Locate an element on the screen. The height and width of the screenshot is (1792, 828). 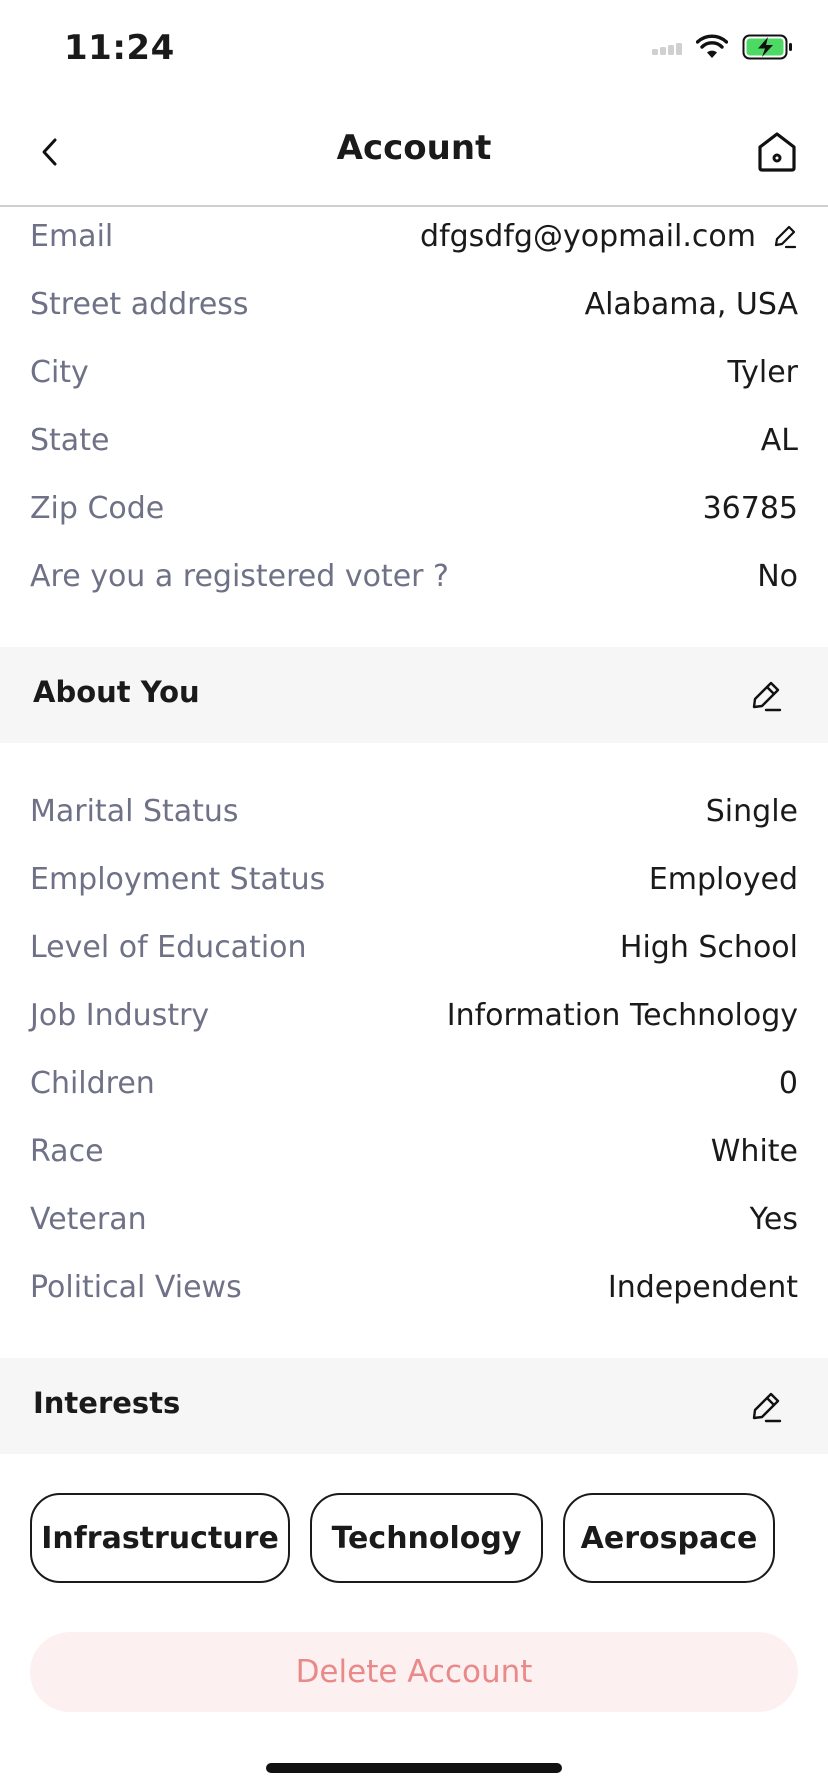
row-label: Email is located at coordinates (72, 236).